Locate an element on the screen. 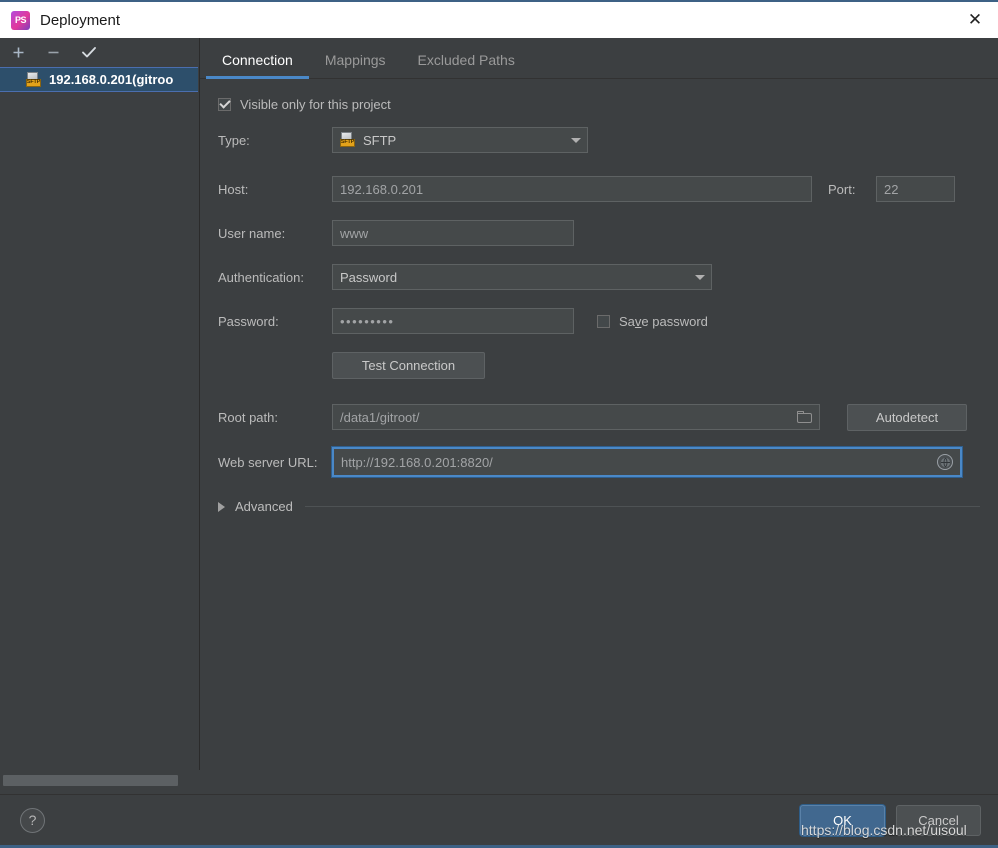  ok-button-label: OK is located at coordinates (842, 820).